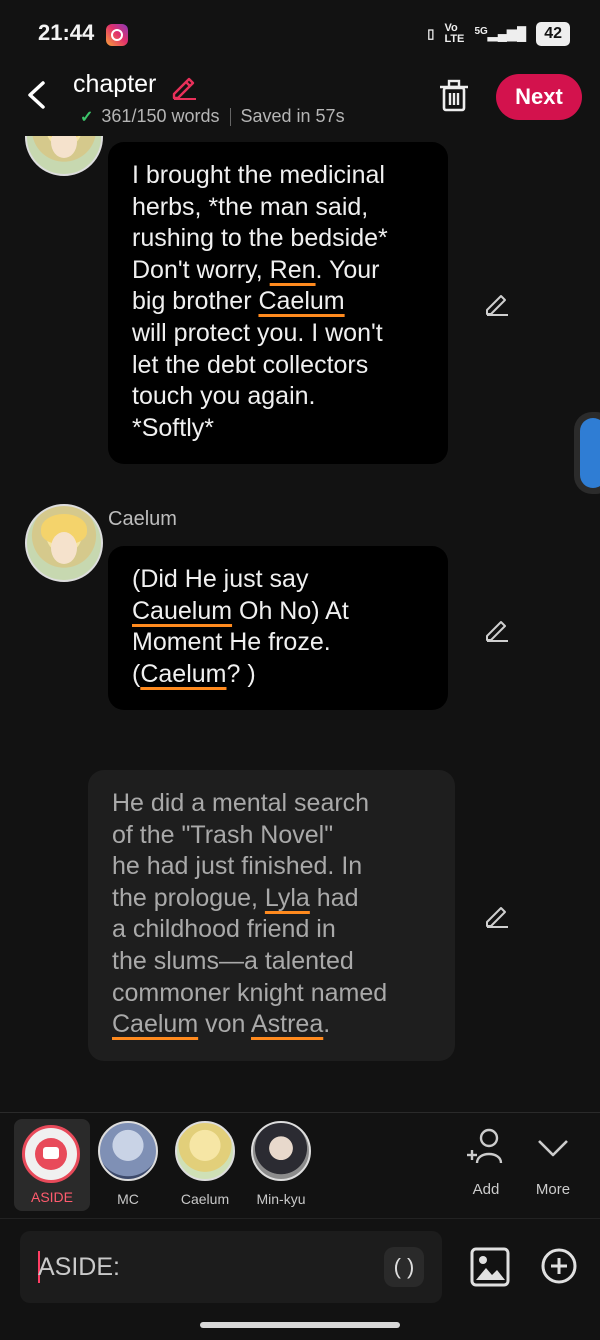  What do you see at coordinates (553, 34) in the screenshot?
I see `battery-icon: 42` at bounding box center [553, 34].